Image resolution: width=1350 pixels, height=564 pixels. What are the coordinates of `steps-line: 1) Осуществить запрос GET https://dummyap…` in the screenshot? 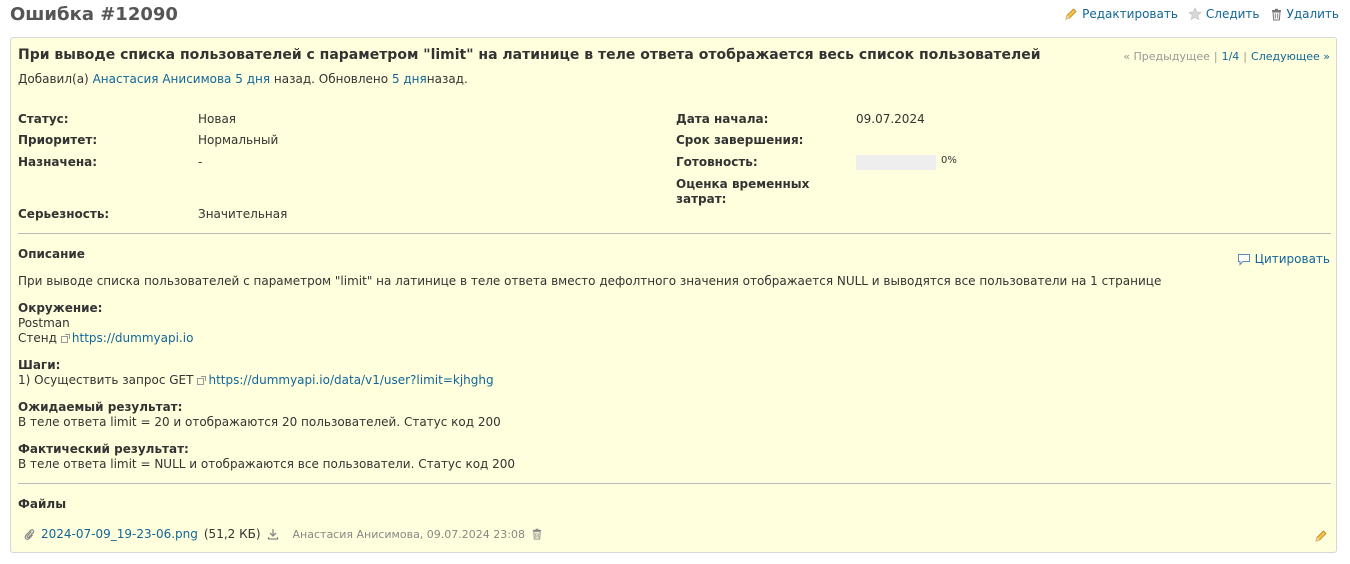 It's located at (256, 380).